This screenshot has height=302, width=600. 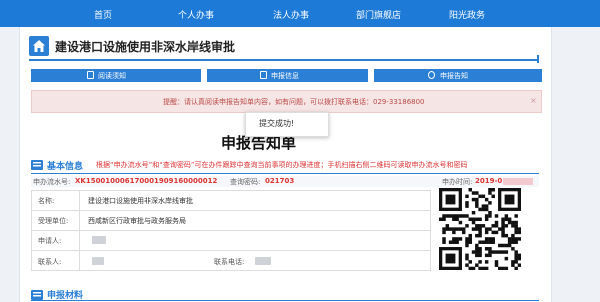 I want to click on contact-label: 联系人:, so click(x=50, y=262).